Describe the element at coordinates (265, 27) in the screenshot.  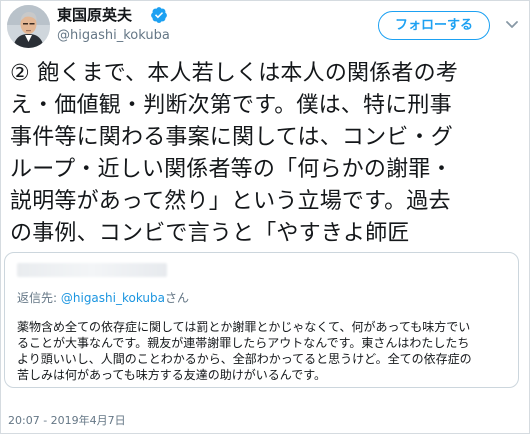
I see `tweet-header: 東国原英夫 @higashi_kokuba フォローする` at that location.